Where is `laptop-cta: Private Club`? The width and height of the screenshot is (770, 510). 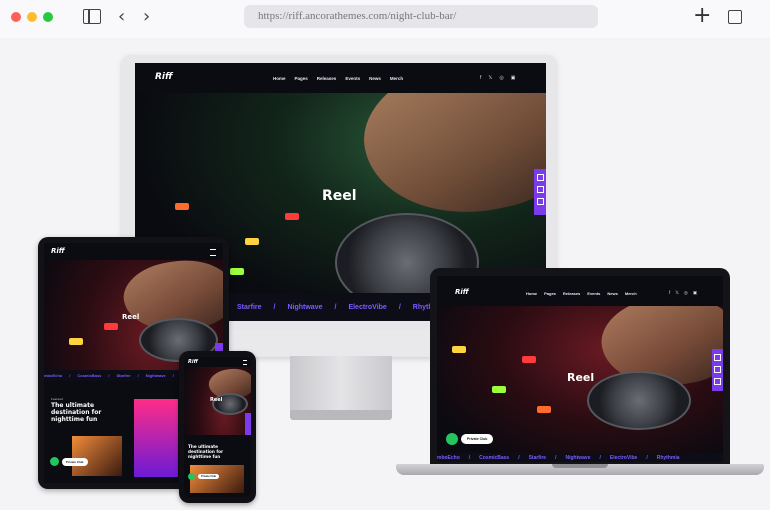
laptop-cta: Private Club is located at coordinates (470, 439).